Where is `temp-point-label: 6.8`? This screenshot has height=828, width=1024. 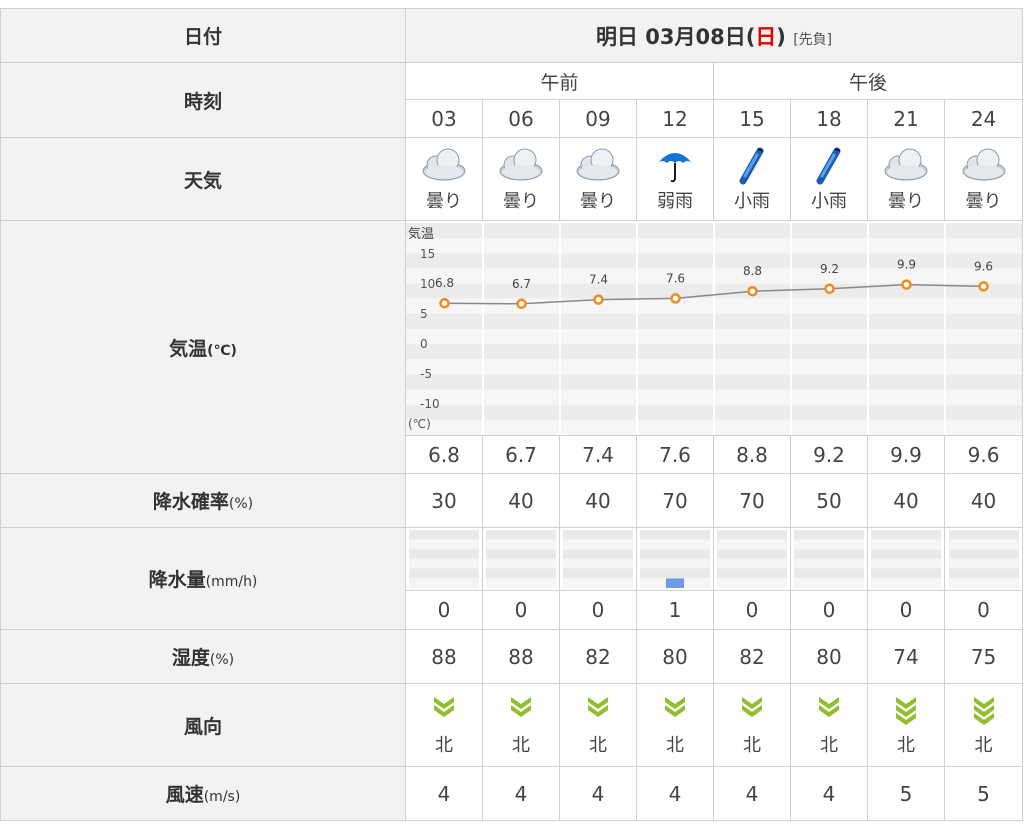 temp-point-label: 6.8 is located at coordinates (444, 283).